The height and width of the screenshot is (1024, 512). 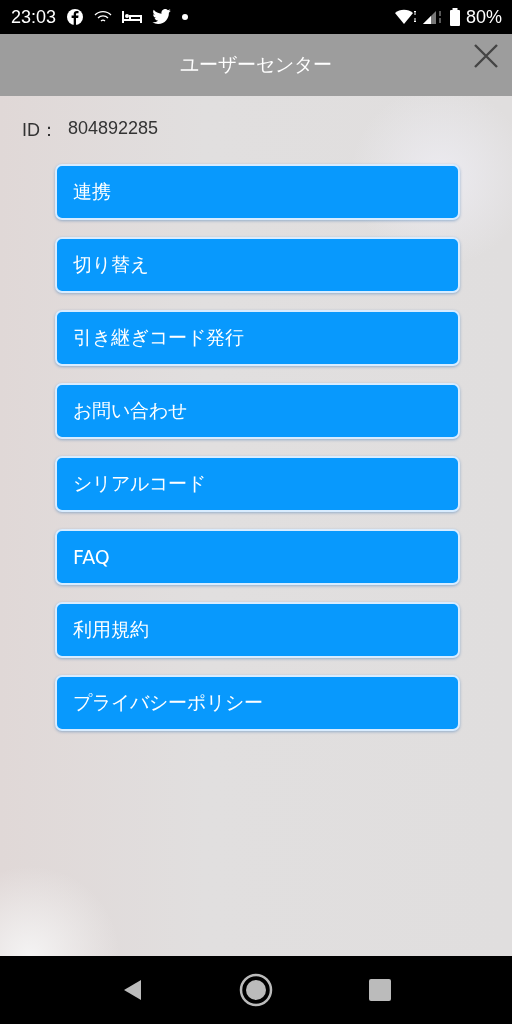 What do you see at coordinates (132, 17) in the screenshot?
I see `bed-icon` at bounding box center [132, 17].